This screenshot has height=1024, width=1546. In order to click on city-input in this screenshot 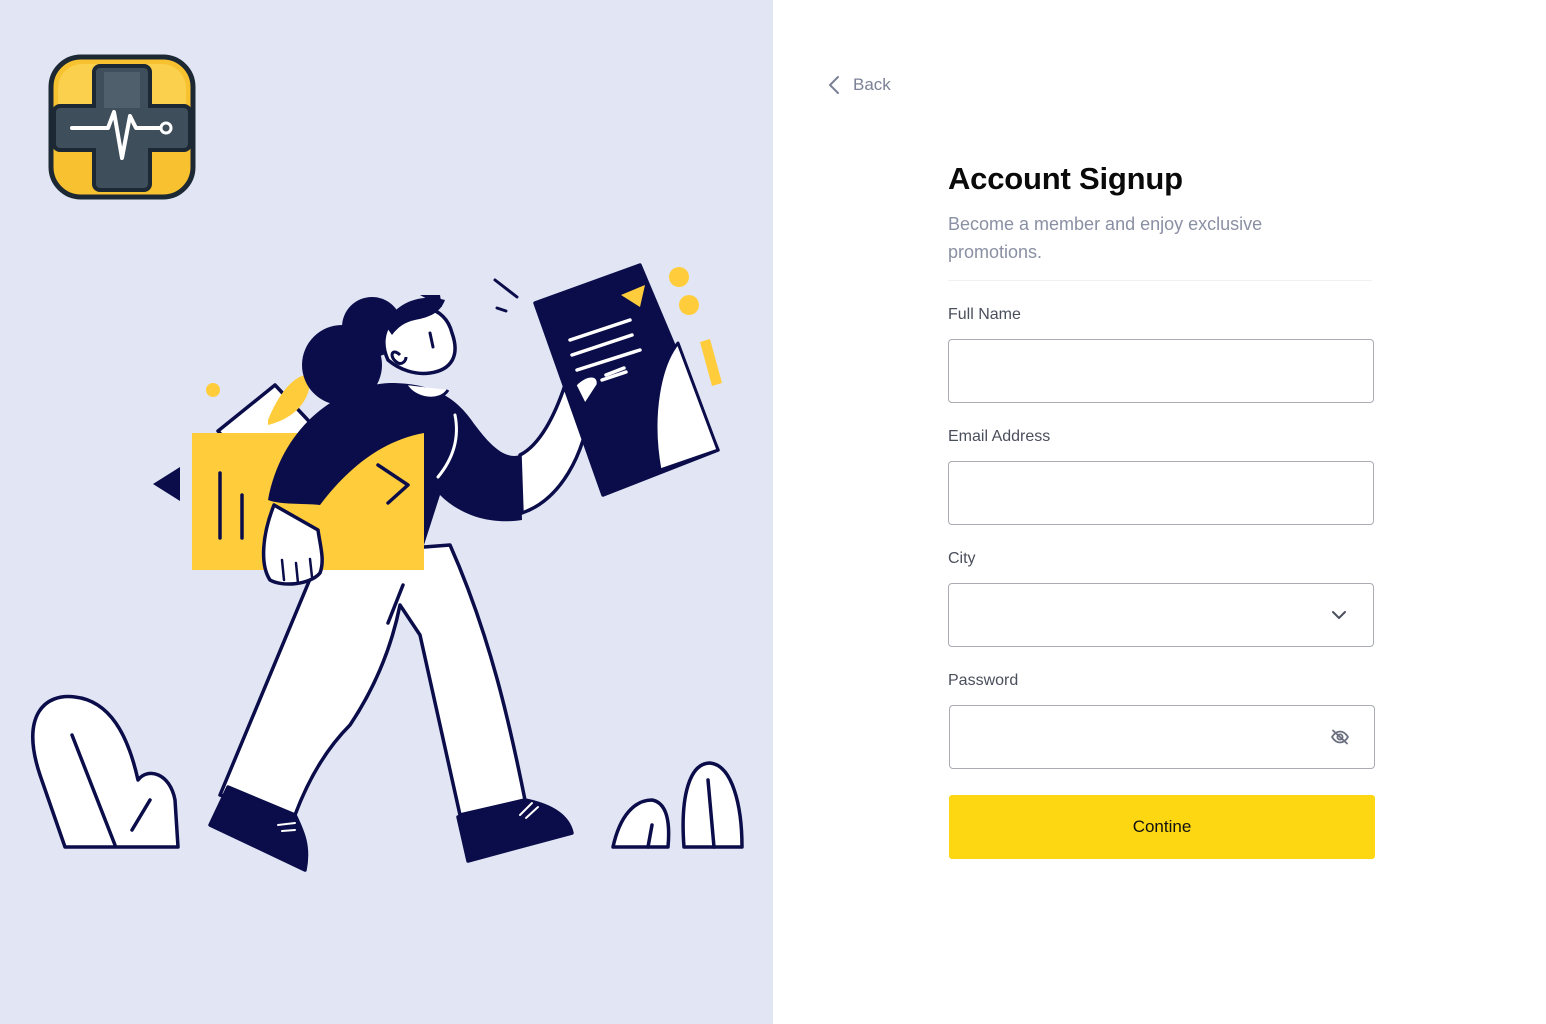, I will do `click(1161, 615)`.